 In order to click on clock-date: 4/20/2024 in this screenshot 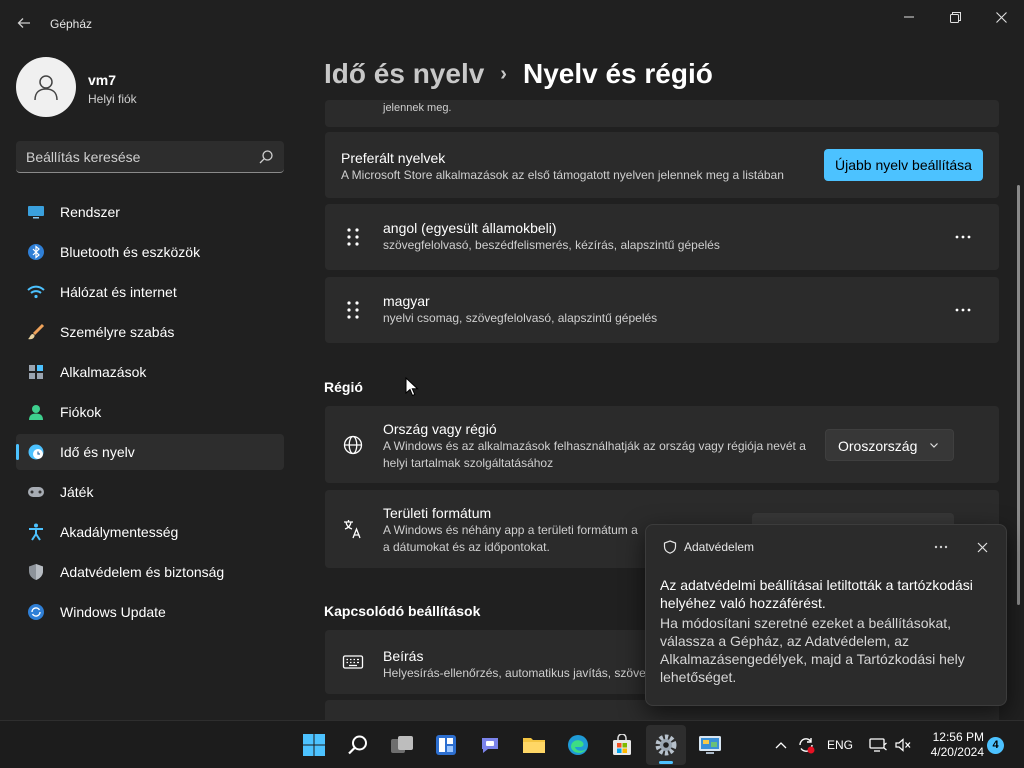, I will do `click(957, 752)`.